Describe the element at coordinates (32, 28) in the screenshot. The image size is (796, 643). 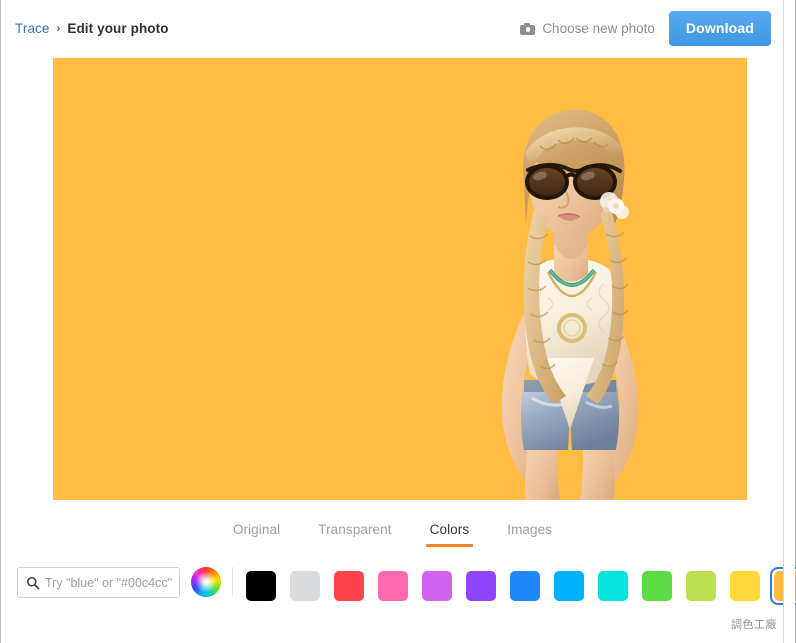
I see `breadcrumb-root-link: Trace` at that location.